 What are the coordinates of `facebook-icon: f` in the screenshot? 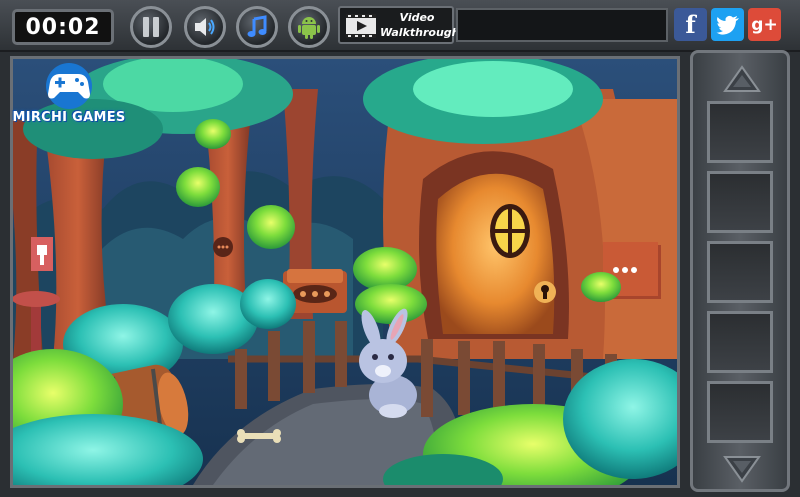 It's located at (690, 24).